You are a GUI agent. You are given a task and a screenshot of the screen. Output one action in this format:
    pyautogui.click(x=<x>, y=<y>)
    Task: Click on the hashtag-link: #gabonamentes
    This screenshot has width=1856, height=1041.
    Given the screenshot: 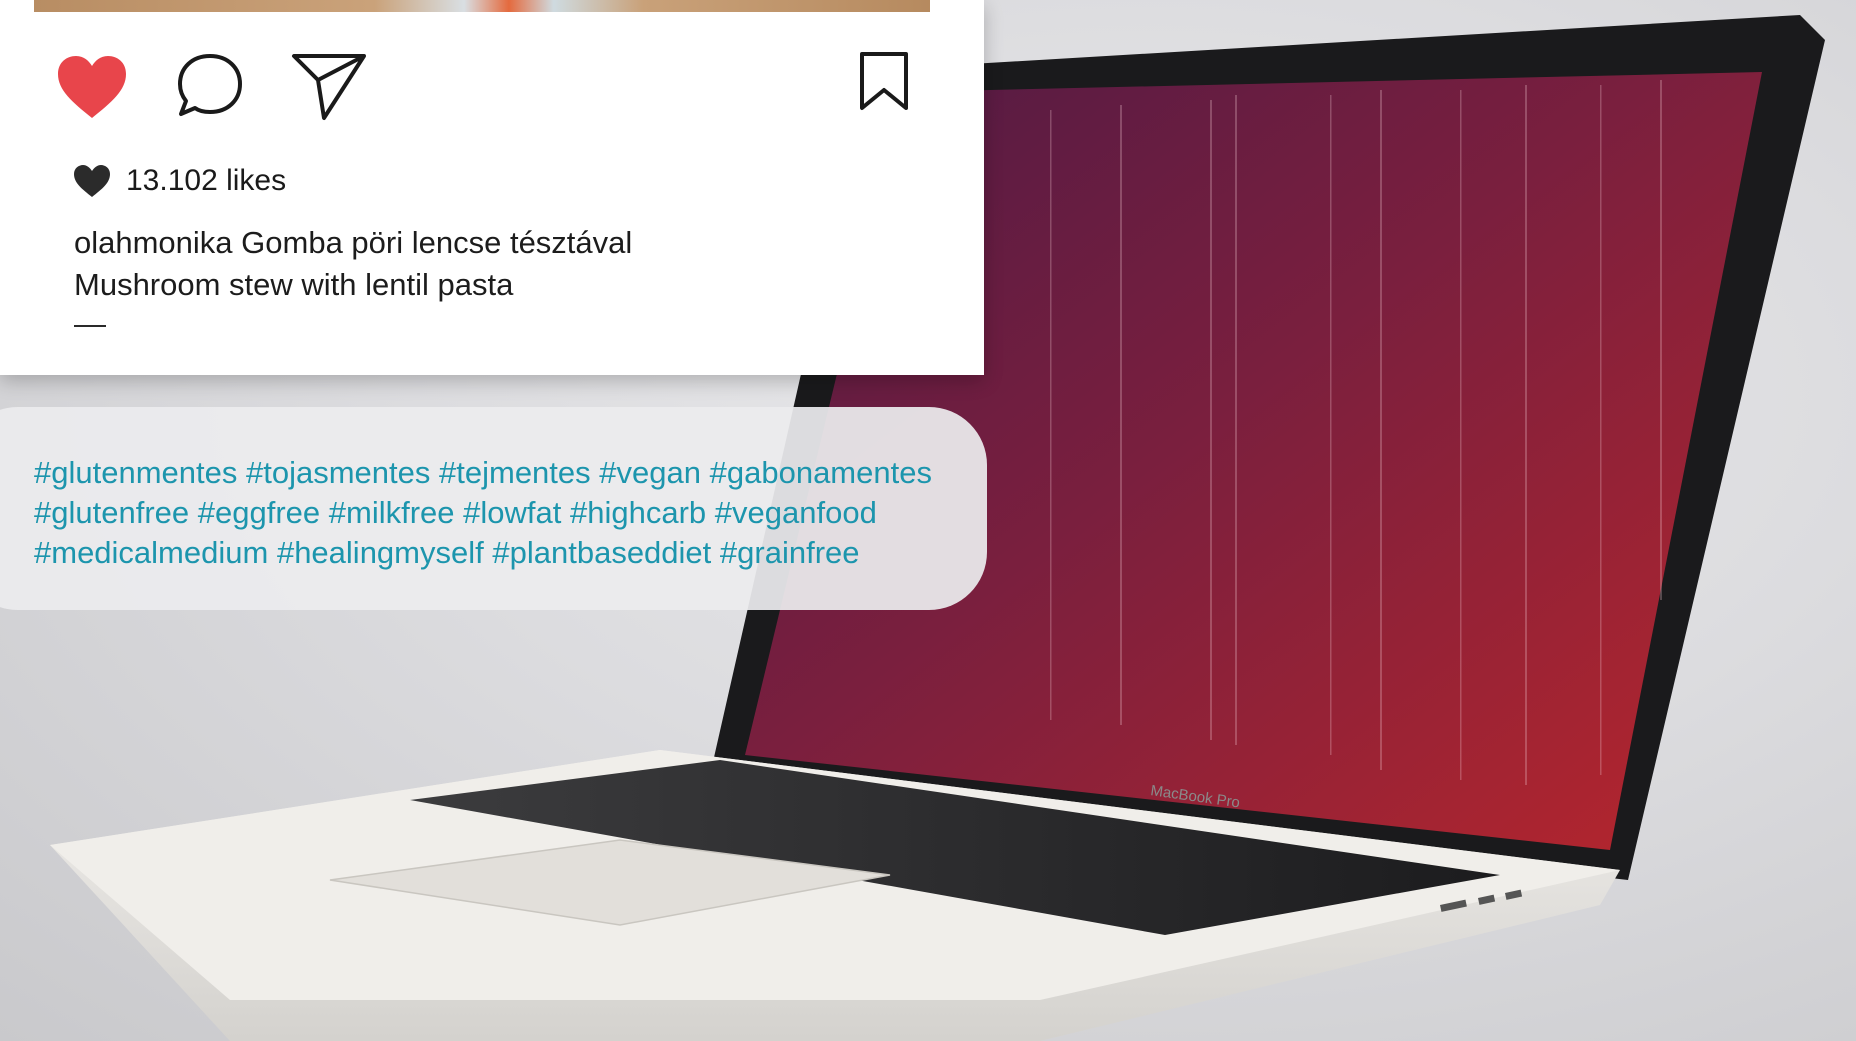 What is the action you would take?
    pyautogui.click(x=821, y=472)
    